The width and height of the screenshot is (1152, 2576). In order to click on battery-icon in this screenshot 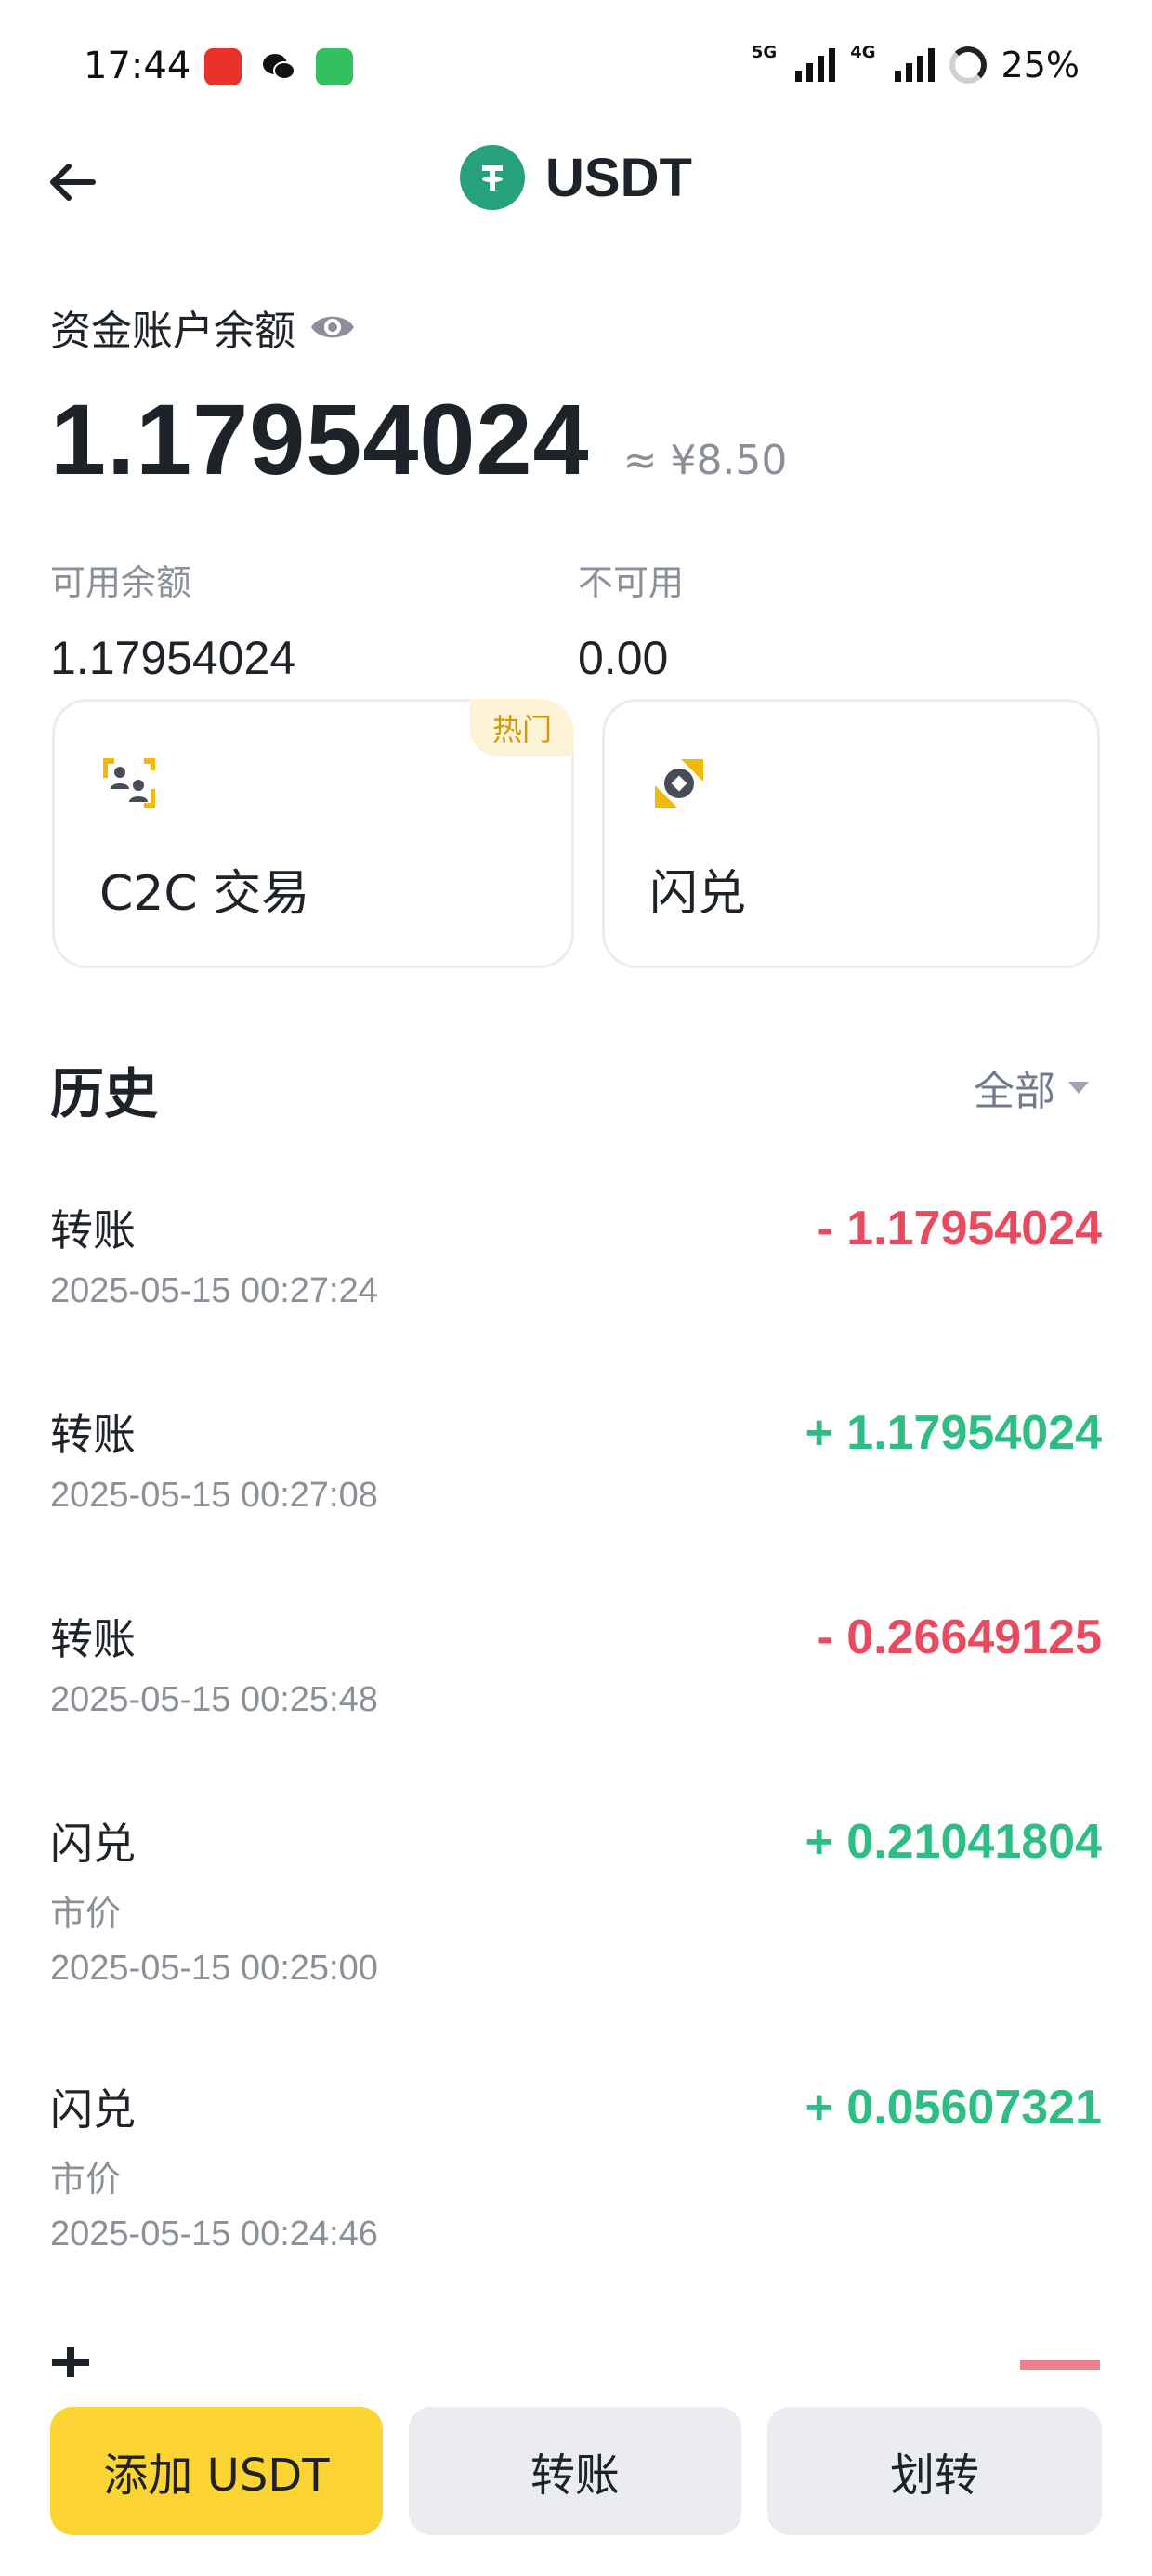, I will do `click(968, 65)`.